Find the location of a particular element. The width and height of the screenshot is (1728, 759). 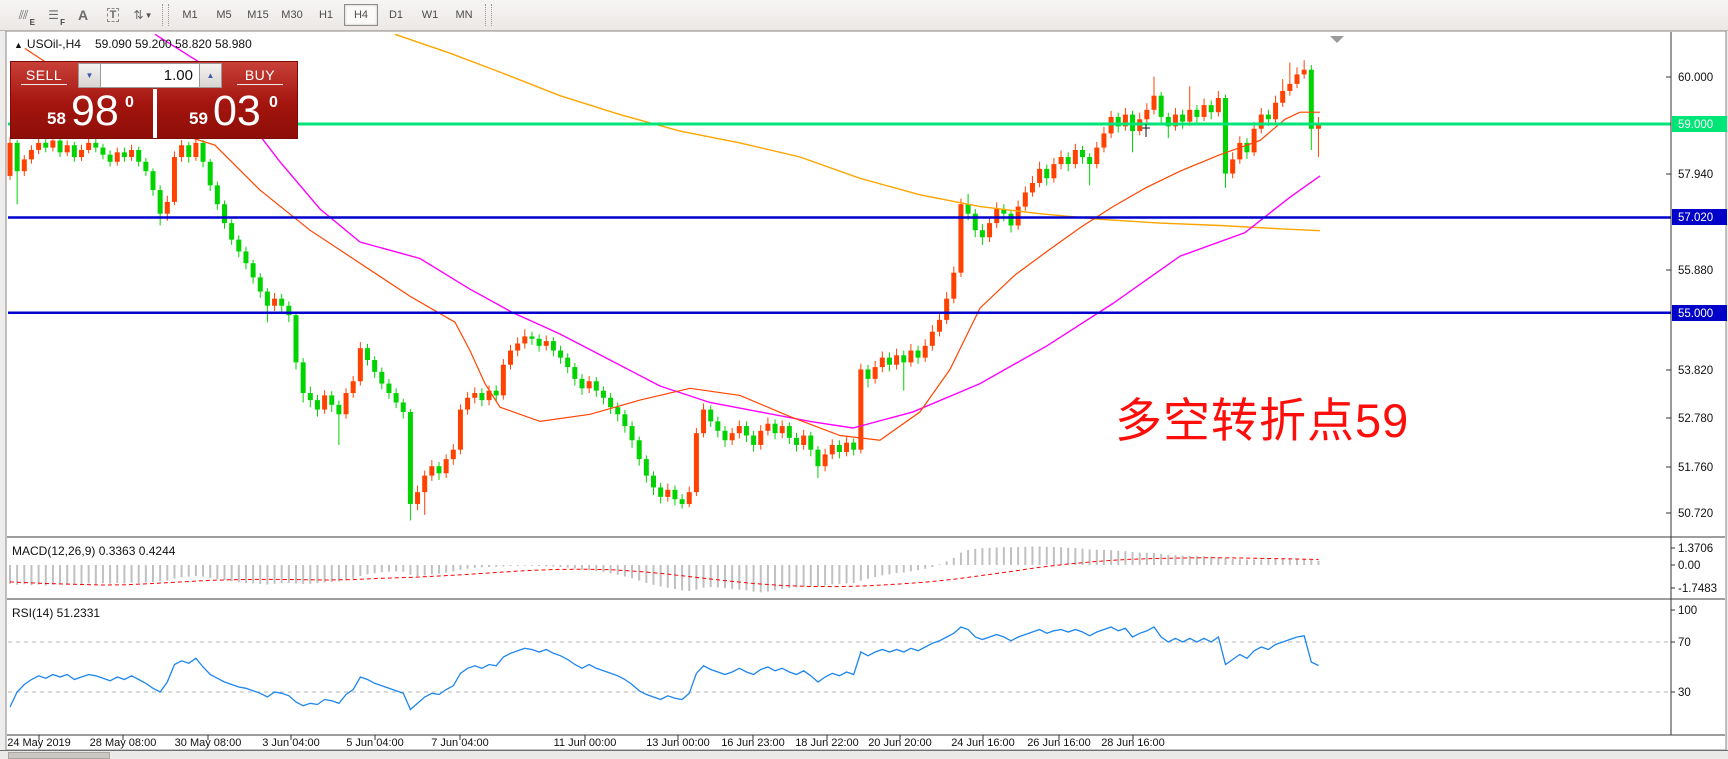

time-axis-label: 26 Jun 16:00 is located at coordinates (1059, 743).